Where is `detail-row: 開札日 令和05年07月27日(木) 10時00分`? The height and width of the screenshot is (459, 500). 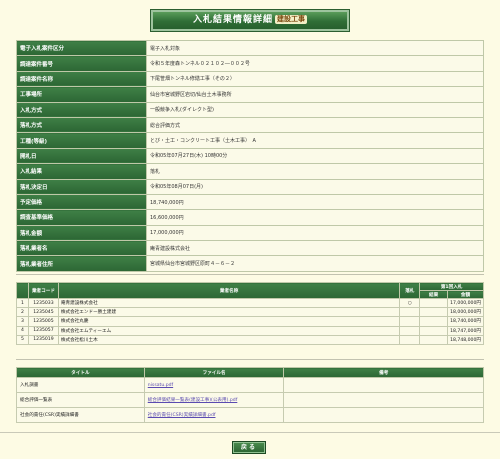
detail-row: 開札日 令和05年07月27日(木) 10時00分 is located at coordinates (250, 156).